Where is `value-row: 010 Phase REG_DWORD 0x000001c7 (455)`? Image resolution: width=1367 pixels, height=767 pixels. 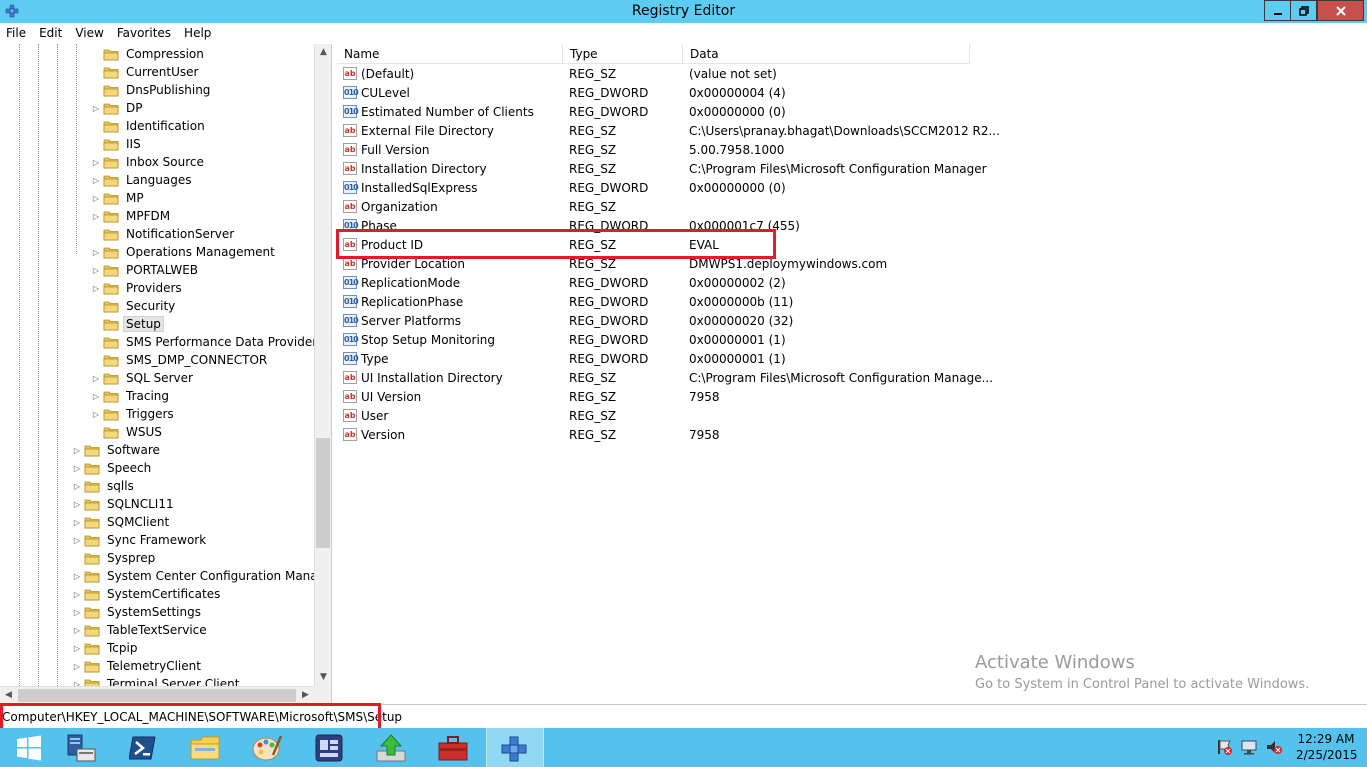
value-row: 010 Phase REG_DWORD 0x000001c7 (455) is located at coordinates (852, 225).